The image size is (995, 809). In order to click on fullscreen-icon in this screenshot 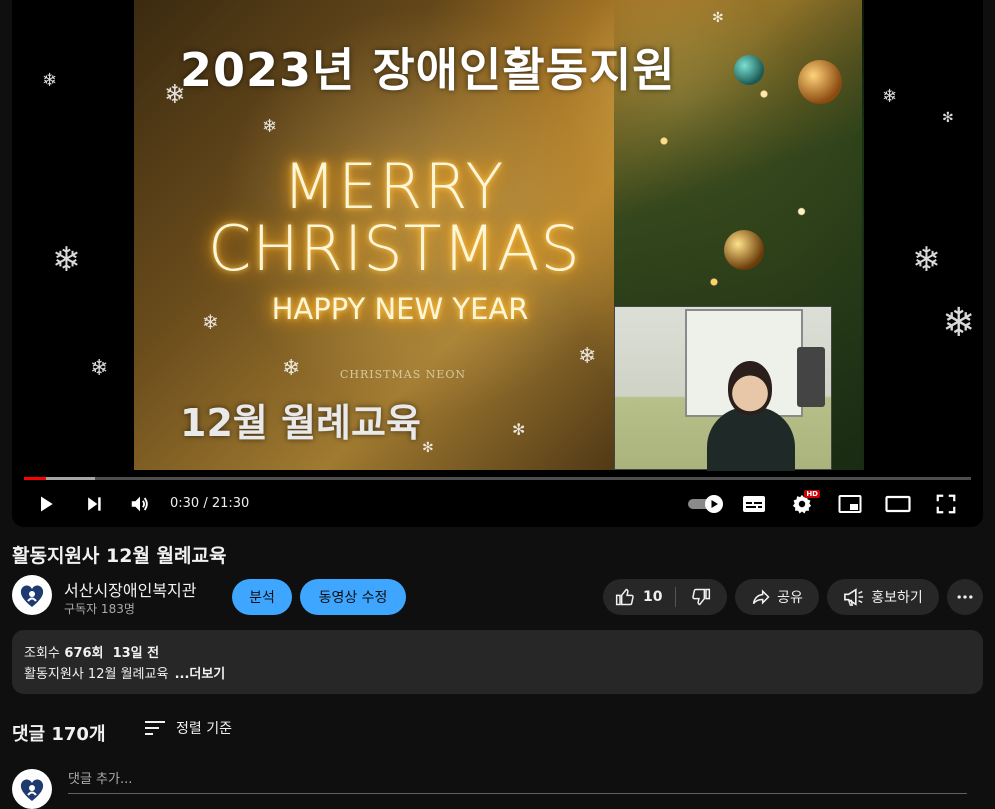, I will do `click(946, 504)`.